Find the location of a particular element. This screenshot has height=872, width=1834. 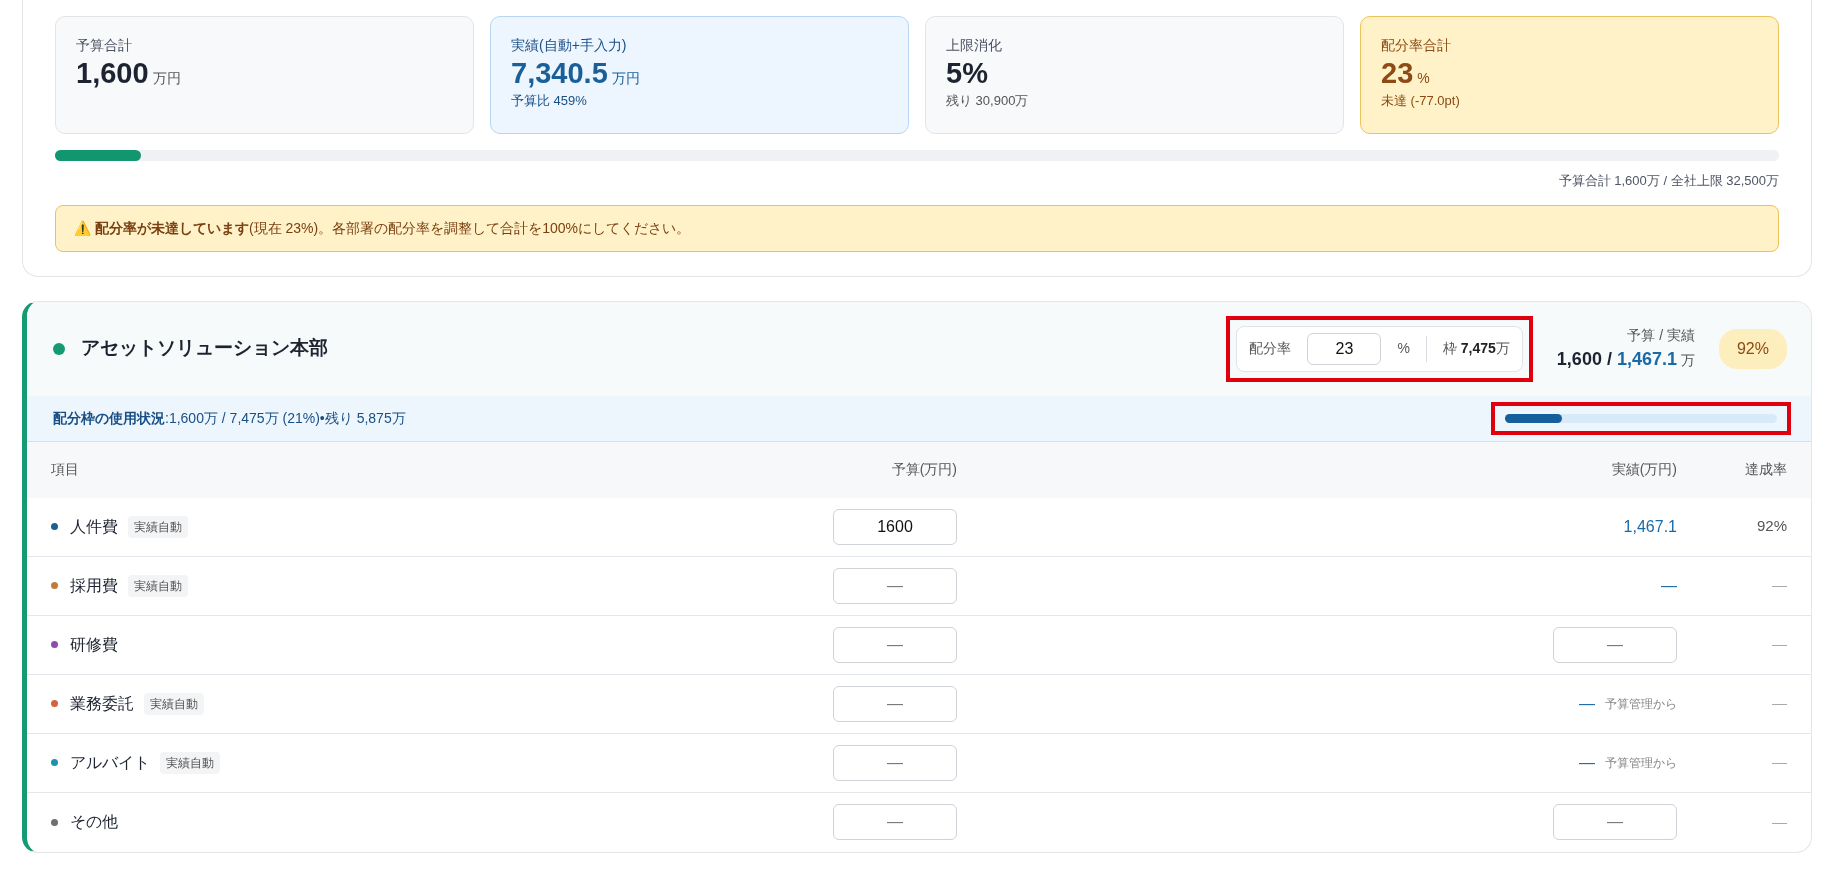

card-label: 実績(自動+手入力) is located at coordinates (569, 45).